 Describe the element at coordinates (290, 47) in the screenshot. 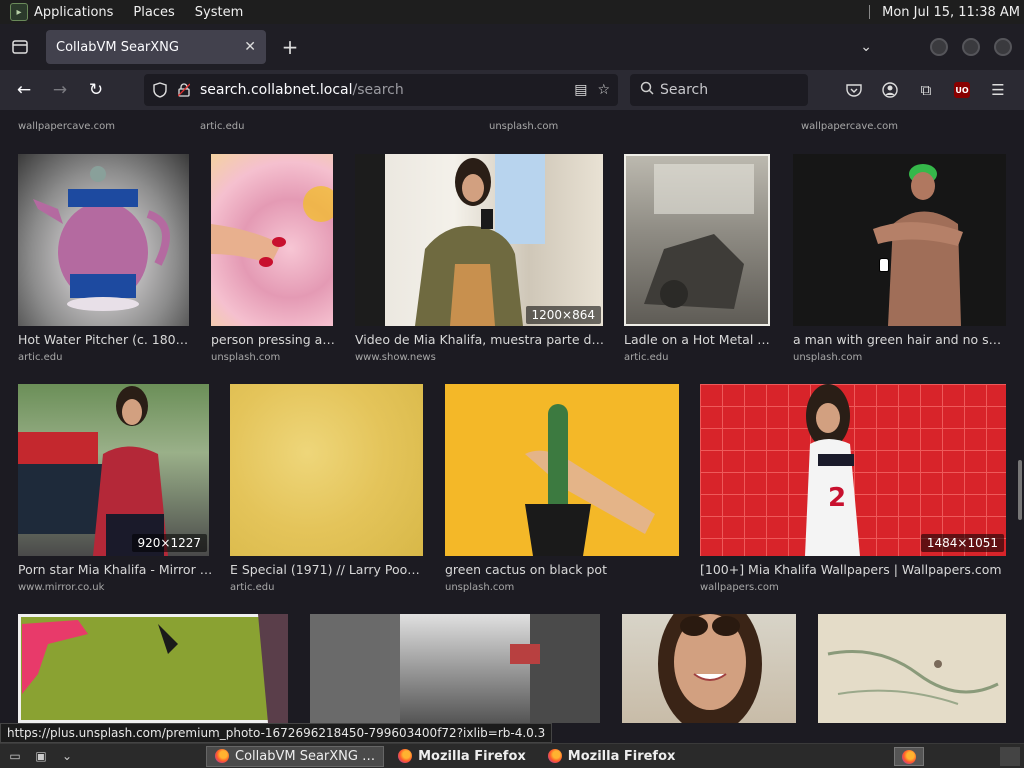

I see `new-tab-button: +` at that location.